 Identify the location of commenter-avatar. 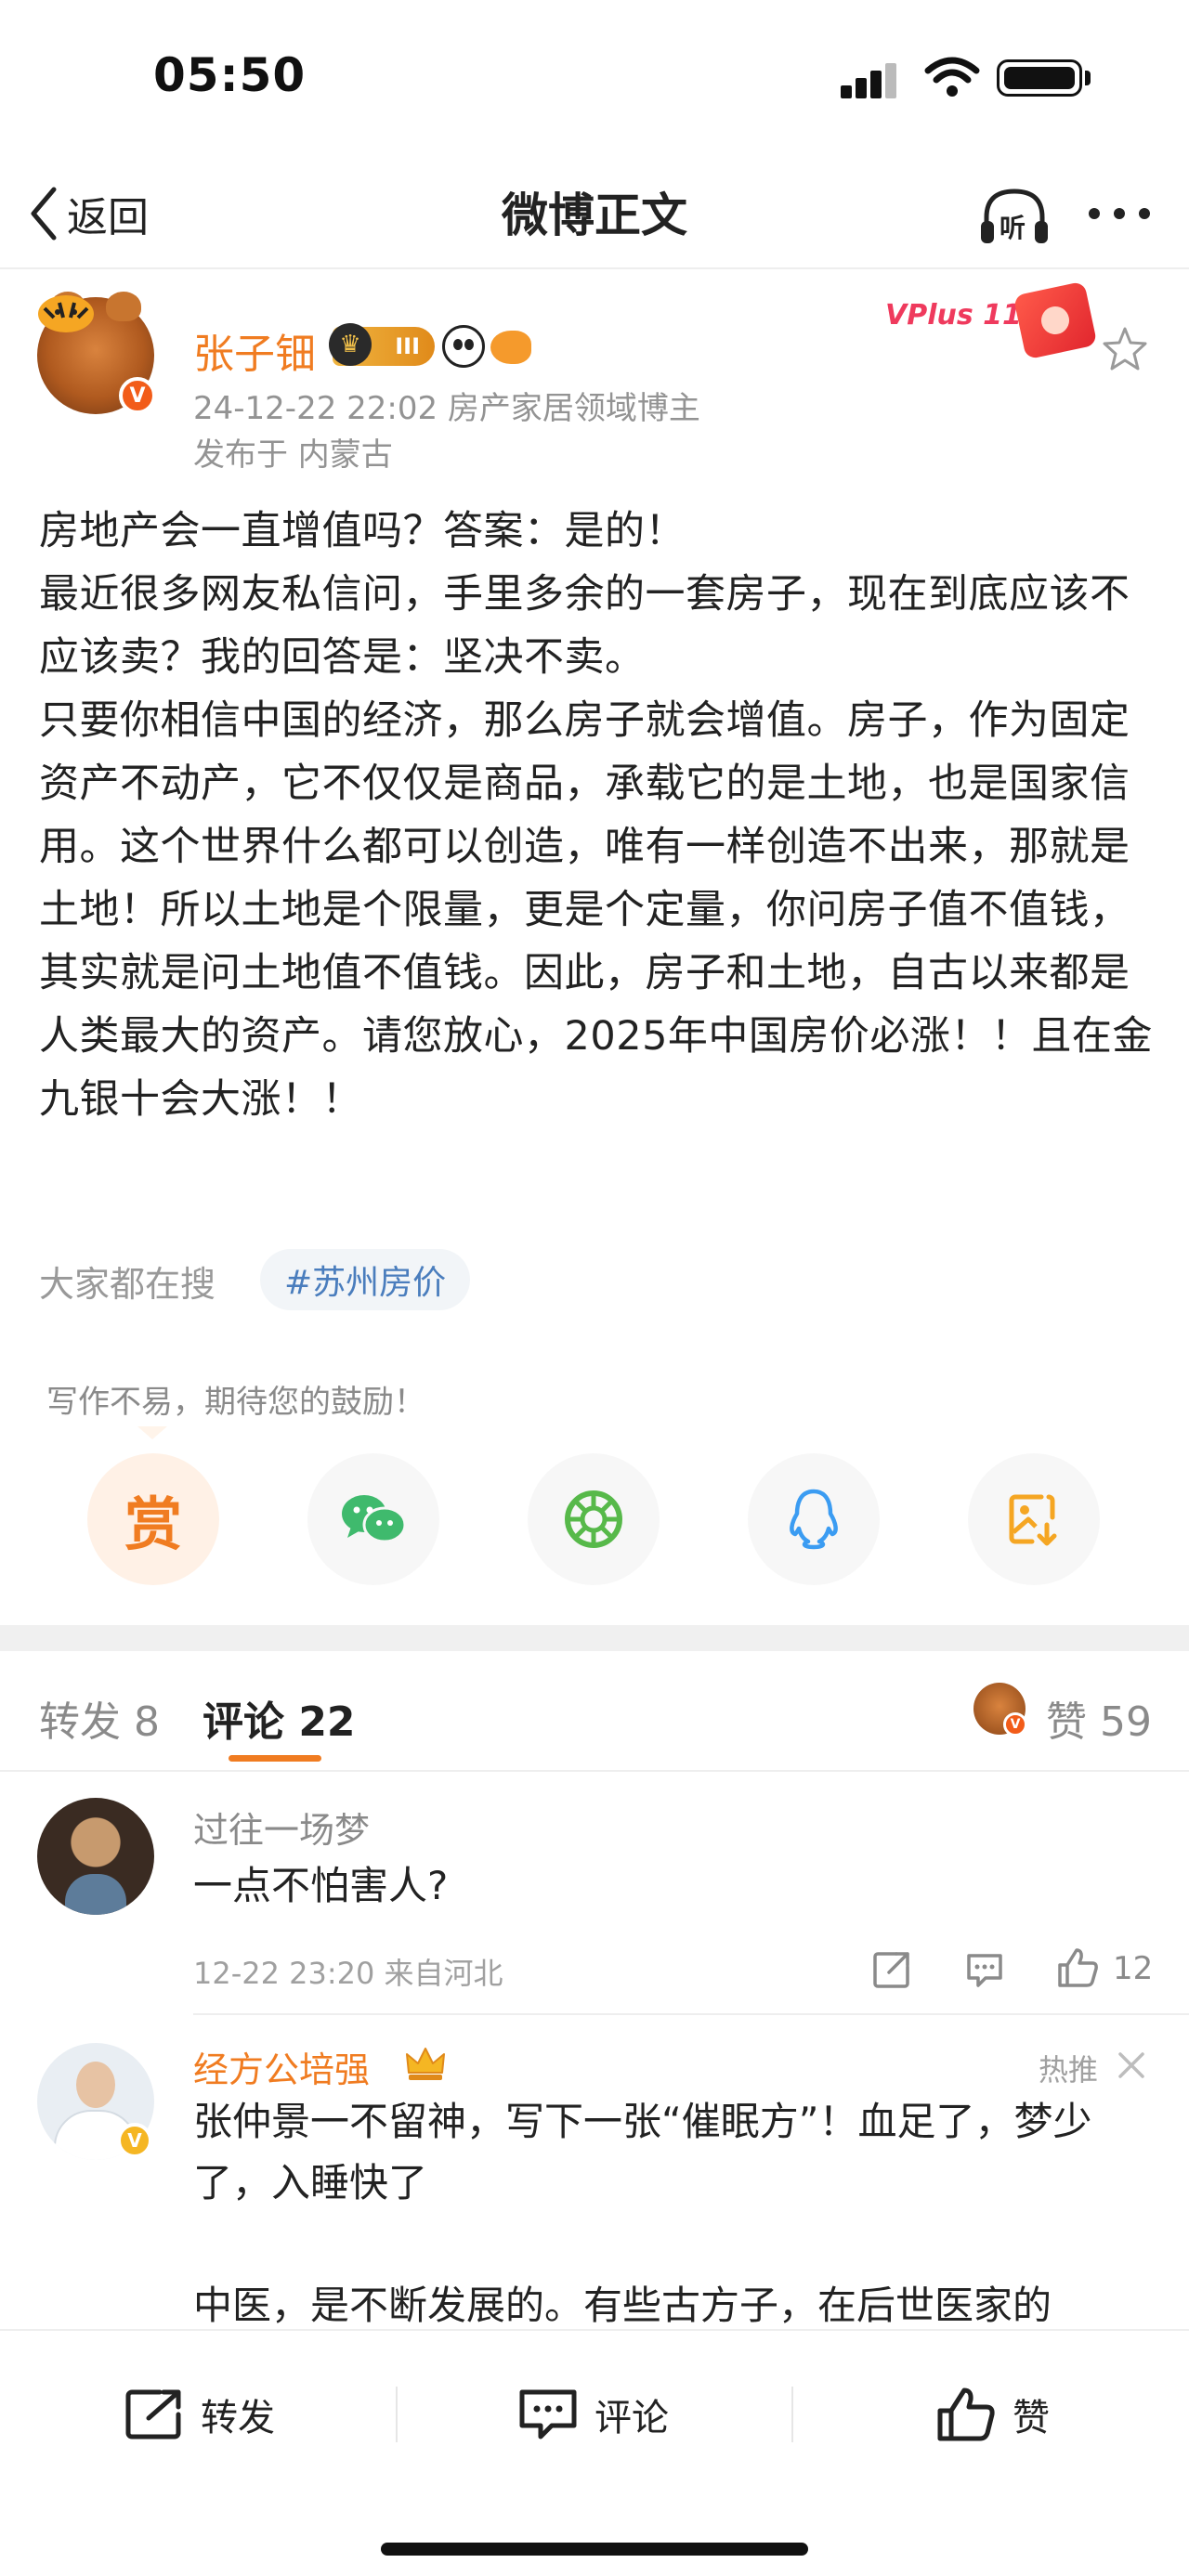
(95, 1857).